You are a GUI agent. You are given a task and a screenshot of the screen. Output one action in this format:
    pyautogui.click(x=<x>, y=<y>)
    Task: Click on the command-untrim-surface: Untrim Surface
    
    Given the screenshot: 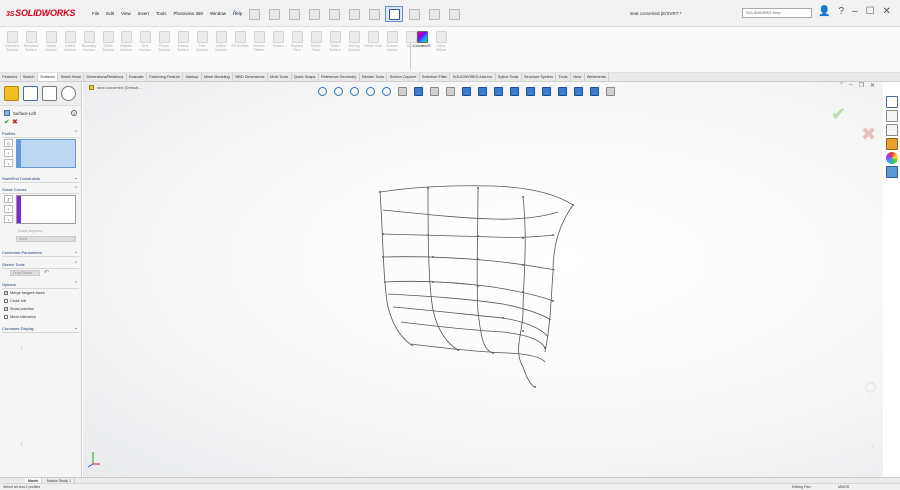 What is the action you would take?
    pyautogui.click(x=221, y=41)
    